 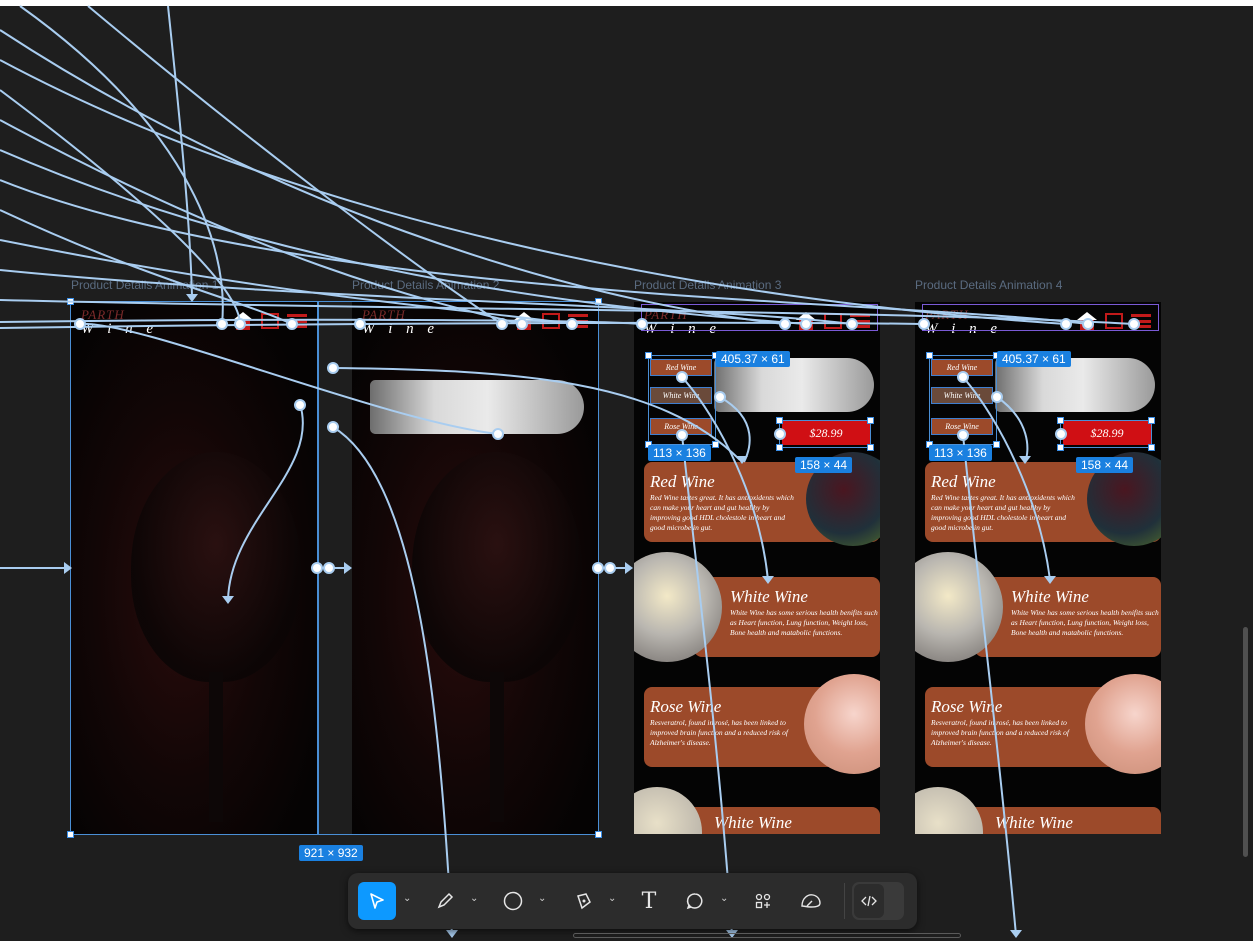 I want to click on toolbar-divider, so click(x=844, y=901).